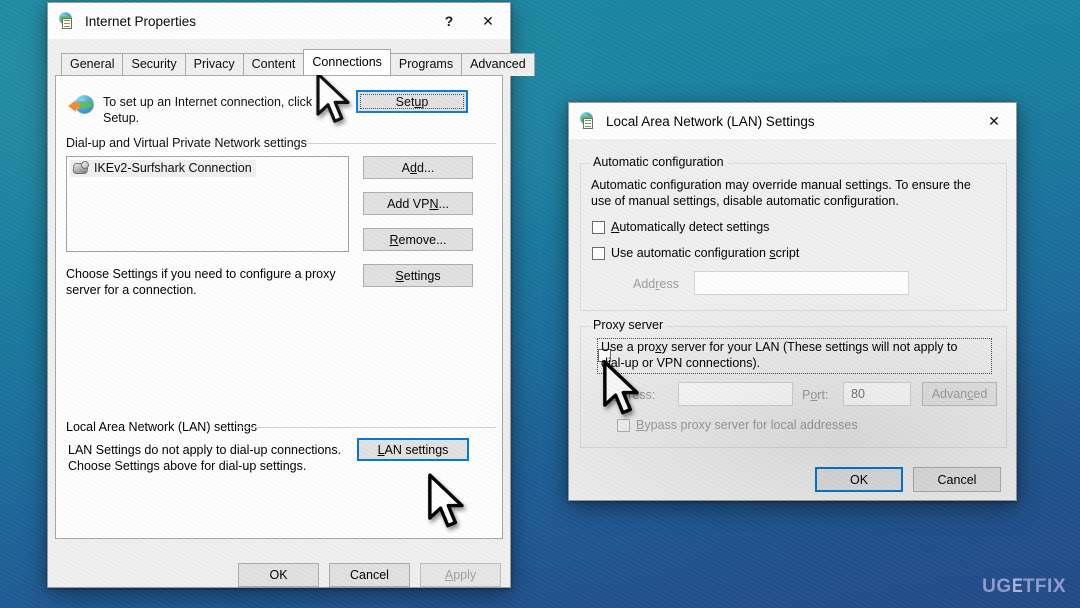  What do you see at coordinates (207, 204) in the screenshot?
I see `connections-listbox: IKEv2-Surfshark Connection` at bounding box center [207, 204].